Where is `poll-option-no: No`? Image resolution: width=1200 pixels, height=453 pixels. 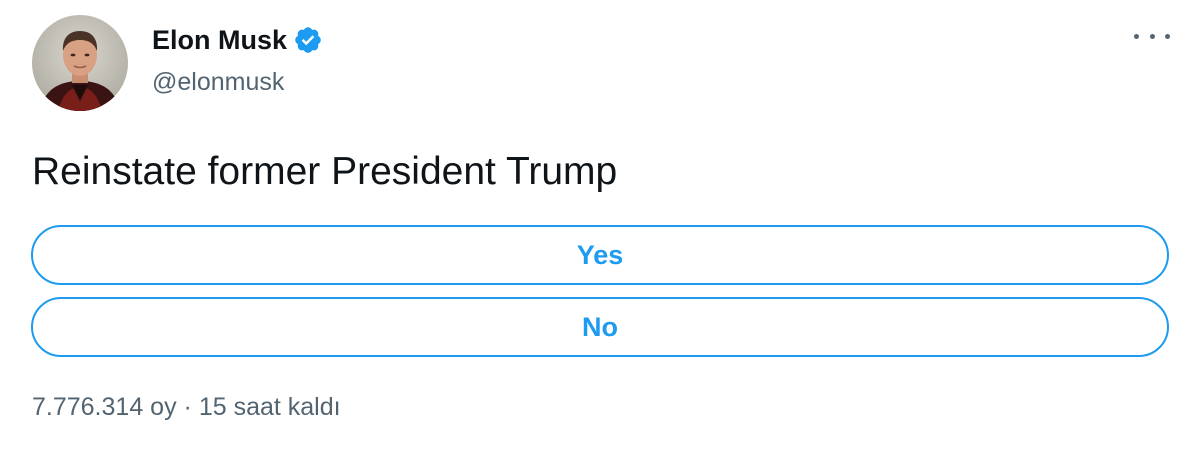
poll-option-no: No is located at coordinates (600, 327).